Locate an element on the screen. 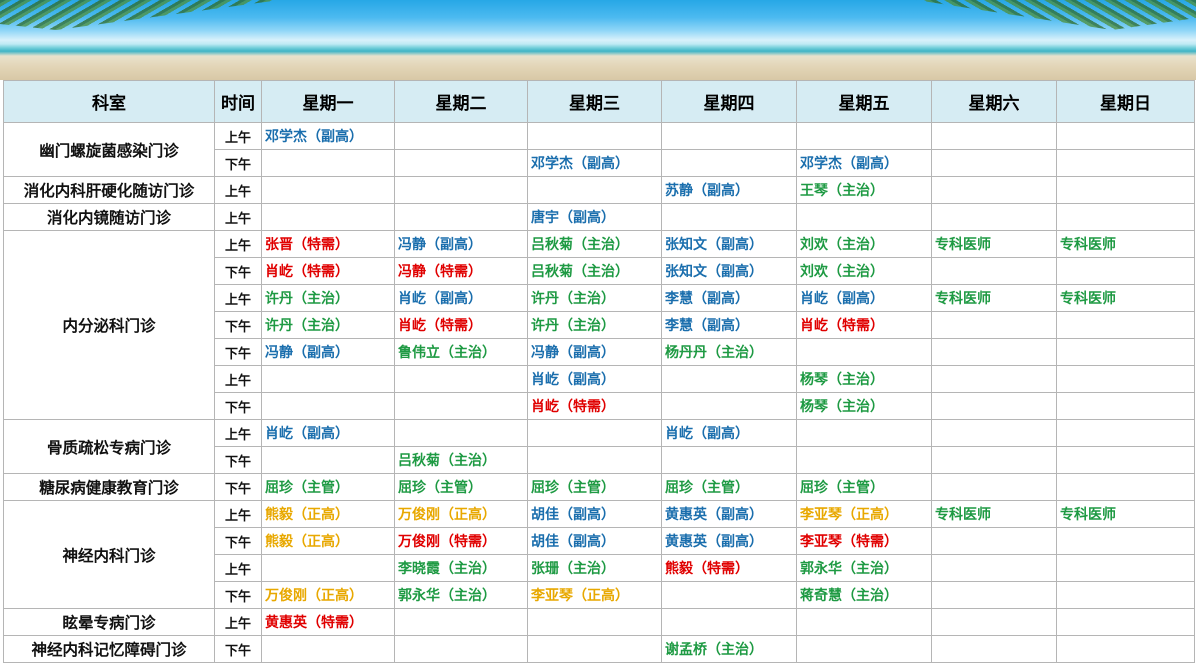  doctor-cell: 冯静（特需） is located at coordinates (461, 271).